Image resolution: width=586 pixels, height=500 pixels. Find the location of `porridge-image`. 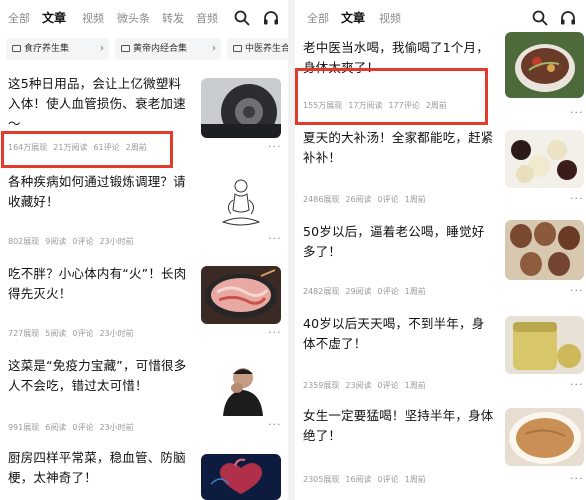

porridge-image is located at coordinates (544, 437).